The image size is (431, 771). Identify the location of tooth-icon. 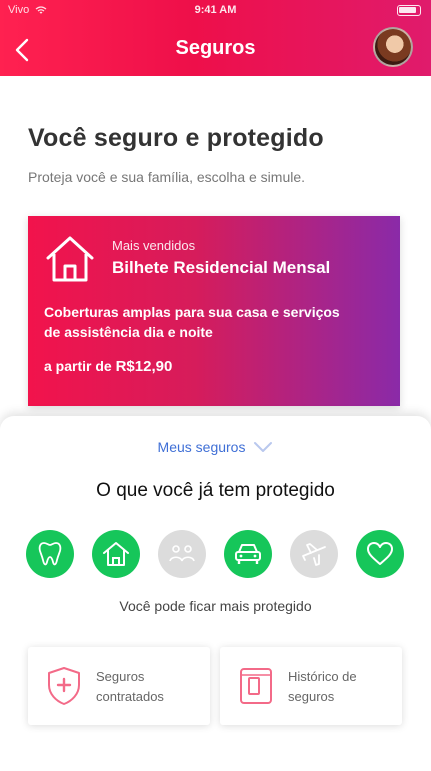
(50, 554).